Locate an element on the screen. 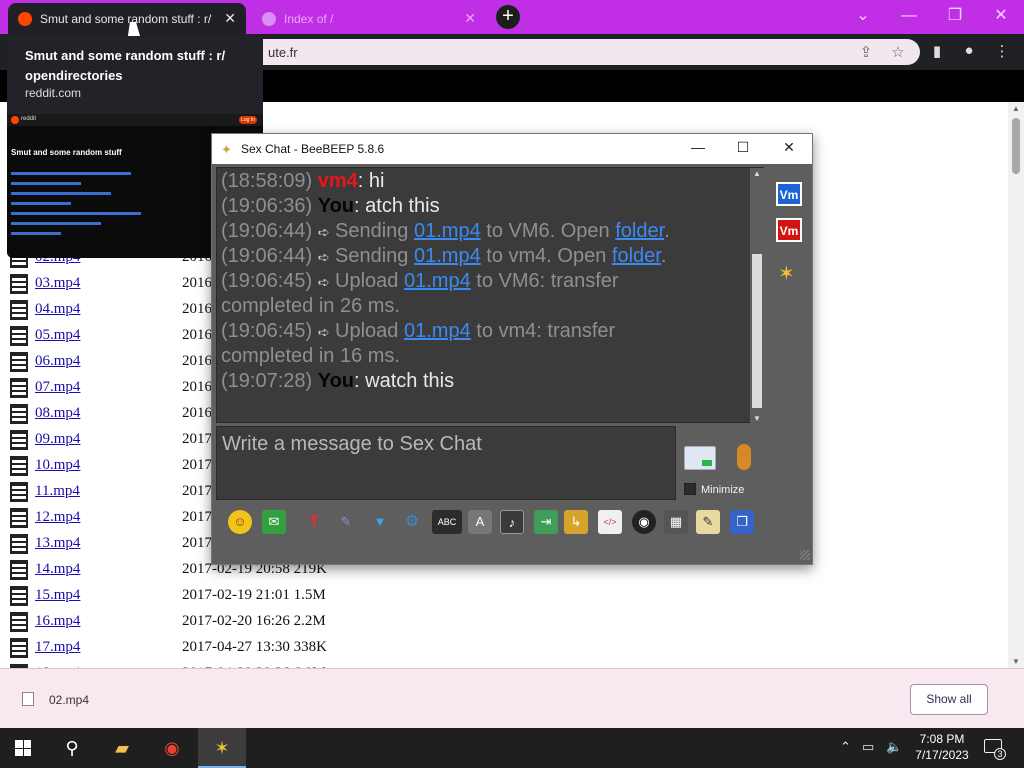 The height and width of the screenshot is (768, 1024). page-scrollbar: ▲ ▼ is located at coordinates (1016, 385).